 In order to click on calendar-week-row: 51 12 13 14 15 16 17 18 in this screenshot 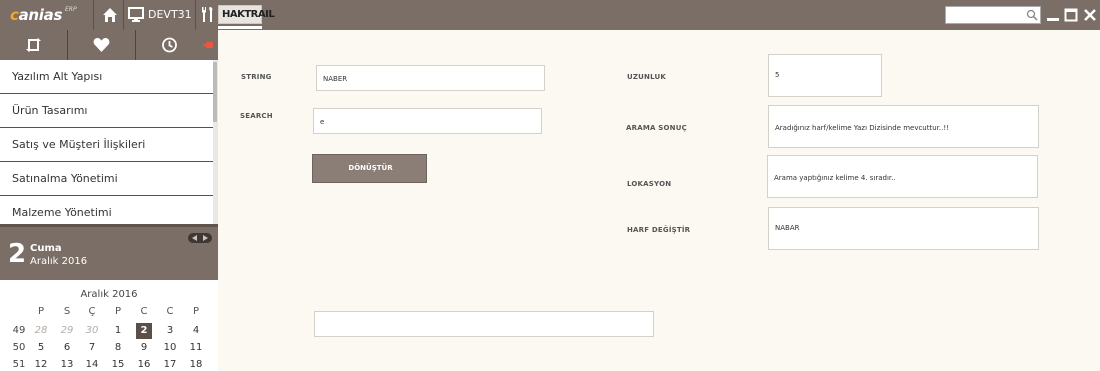, I will do `click(111, 364)`.